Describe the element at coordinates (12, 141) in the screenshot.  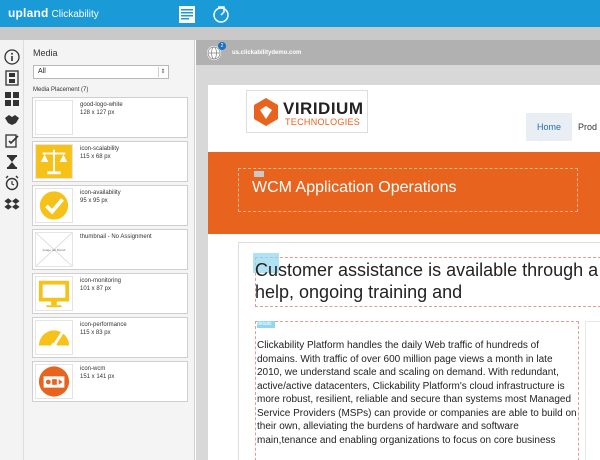
I see `checklist-icon` at that location.